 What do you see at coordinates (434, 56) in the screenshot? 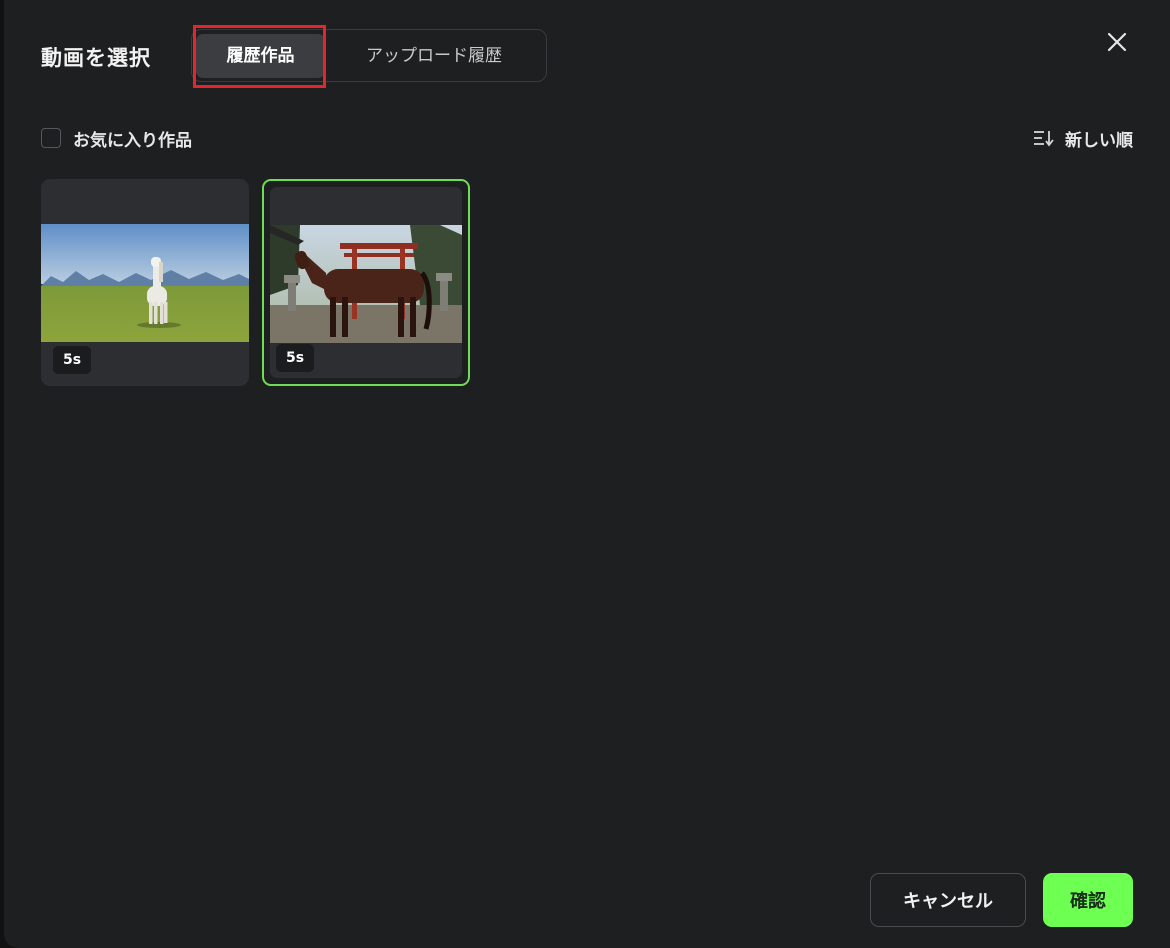
I see `tab-upload-history: アップロード履歴` at bounding box center [434, 56].